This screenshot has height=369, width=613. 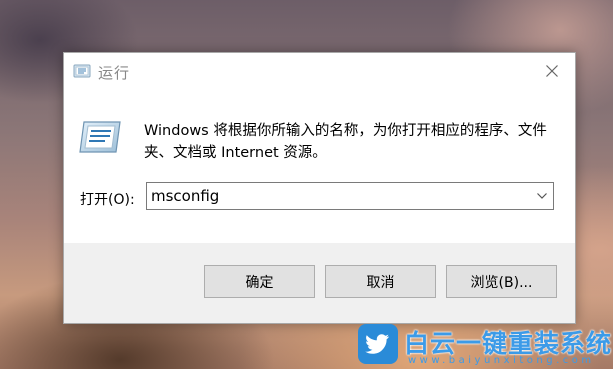 What do you see at coordinates (339, 196) in the screenshot?
I see `open-input` at bounding box center [339, 196].